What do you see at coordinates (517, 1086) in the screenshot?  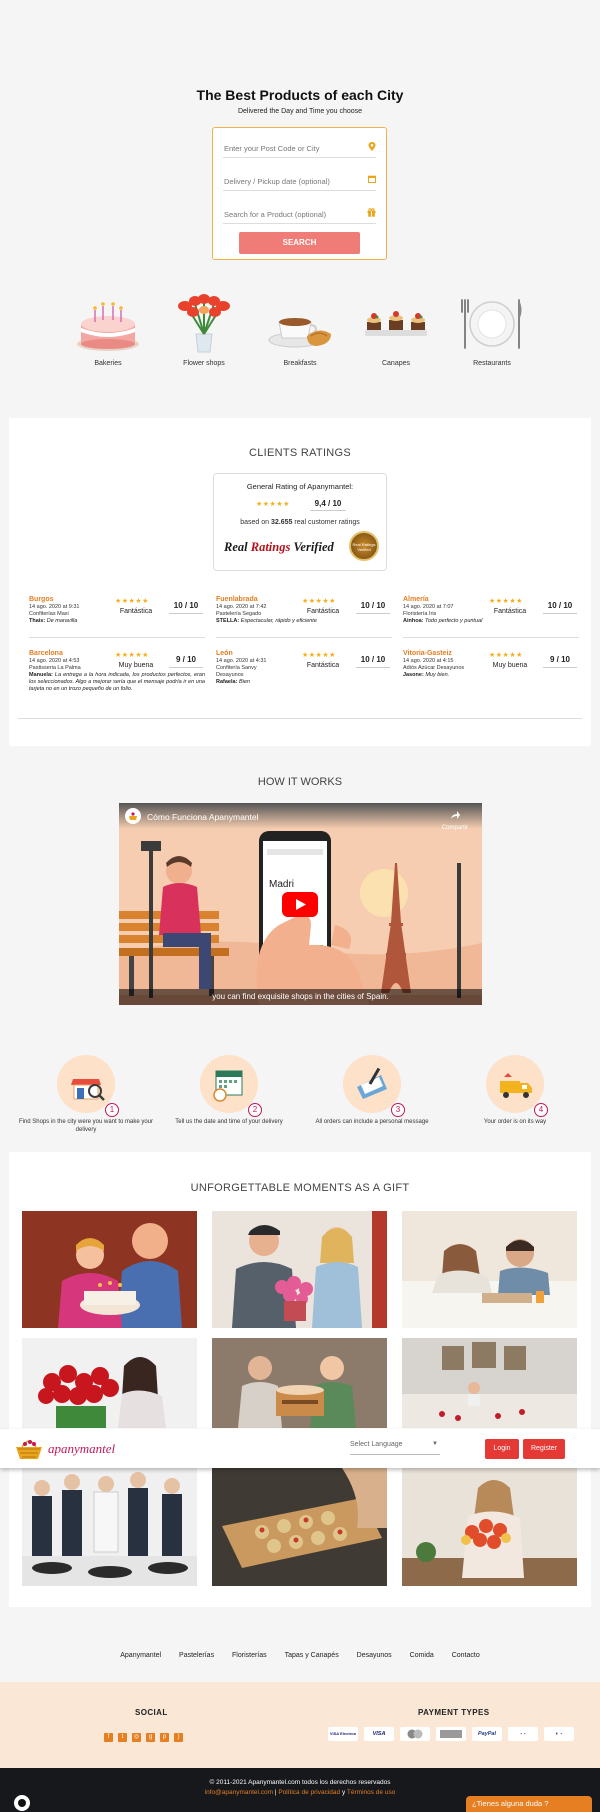 I see `delivery-truck-icon: 4` at bounding box center [517, 1086].